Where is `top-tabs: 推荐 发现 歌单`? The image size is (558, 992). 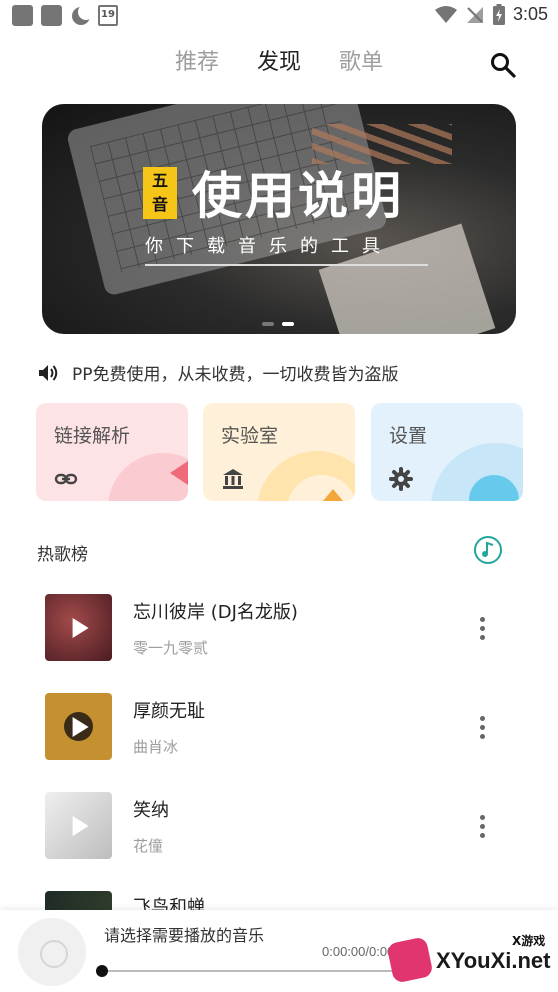 top-tabs: 推荐 发现 歌单 is located at coordinates (279, 62).